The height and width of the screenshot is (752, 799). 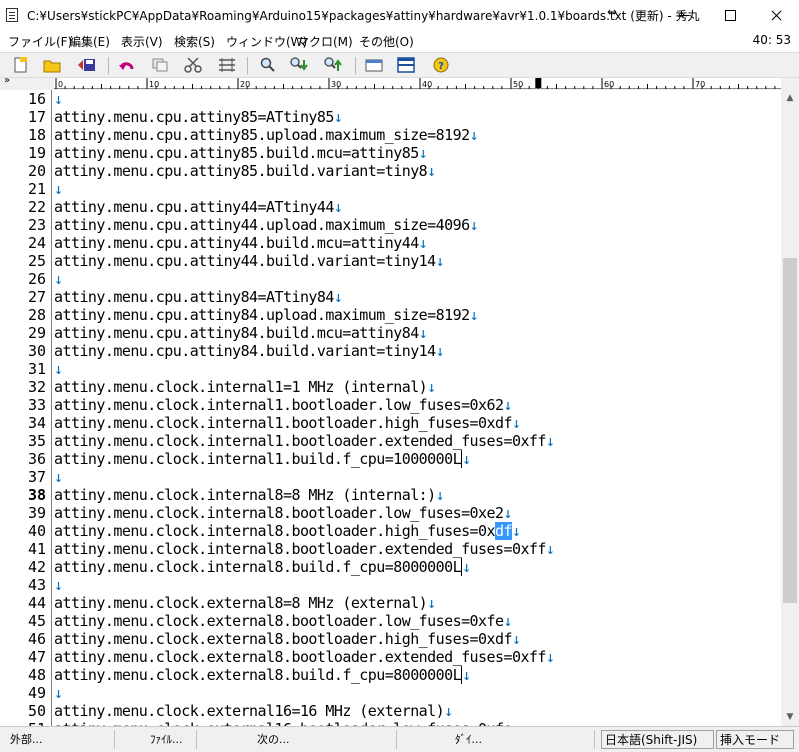 I want to click on menu-other: その他(O), so click(x=386, y=41).